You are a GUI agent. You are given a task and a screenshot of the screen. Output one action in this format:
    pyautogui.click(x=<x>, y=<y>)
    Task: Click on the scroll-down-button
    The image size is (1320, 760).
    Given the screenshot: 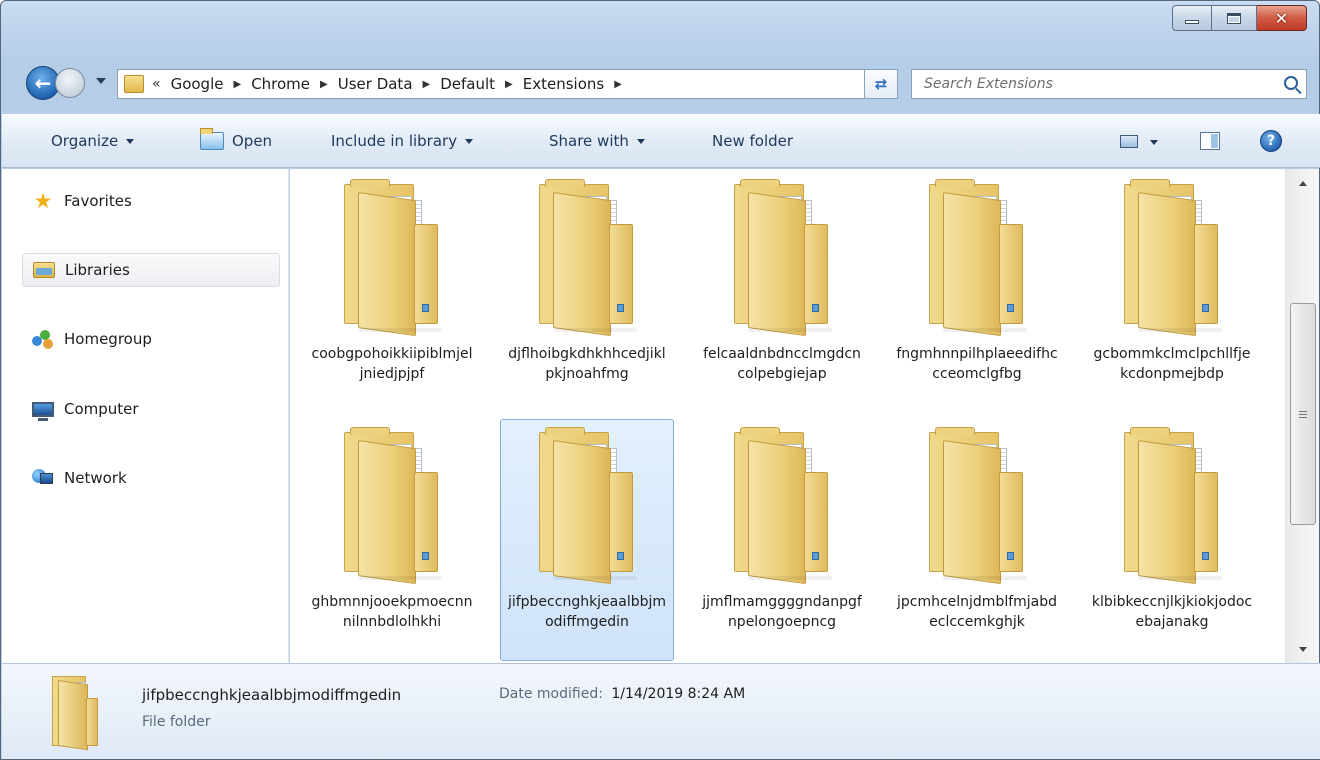 What is the action you would take?
    pyautogui.click(x=1303, y=649)
    